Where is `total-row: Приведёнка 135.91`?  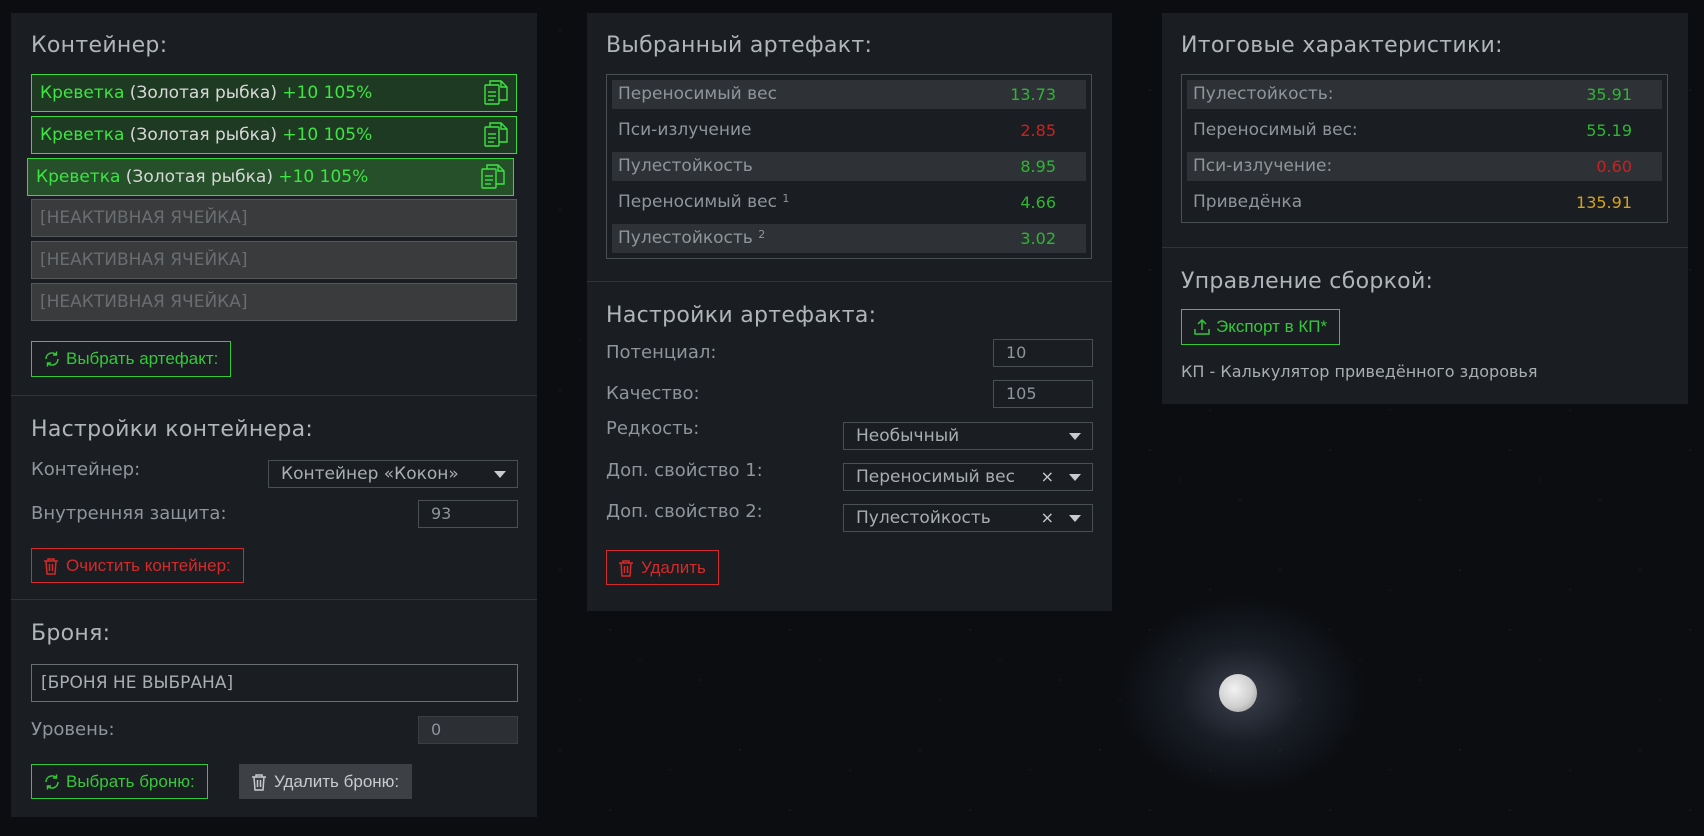
total-row: Приведёнка 135.91 is located at coordinates (1424, 202).